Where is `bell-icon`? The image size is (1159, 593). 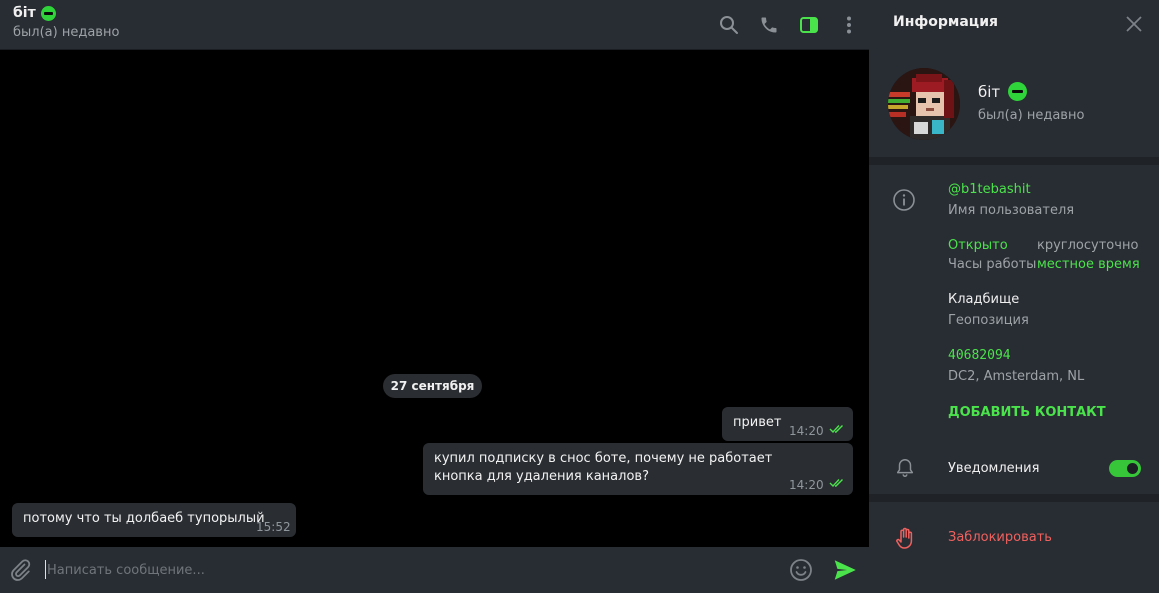
bell-icon is located at coordinates (905, 468).